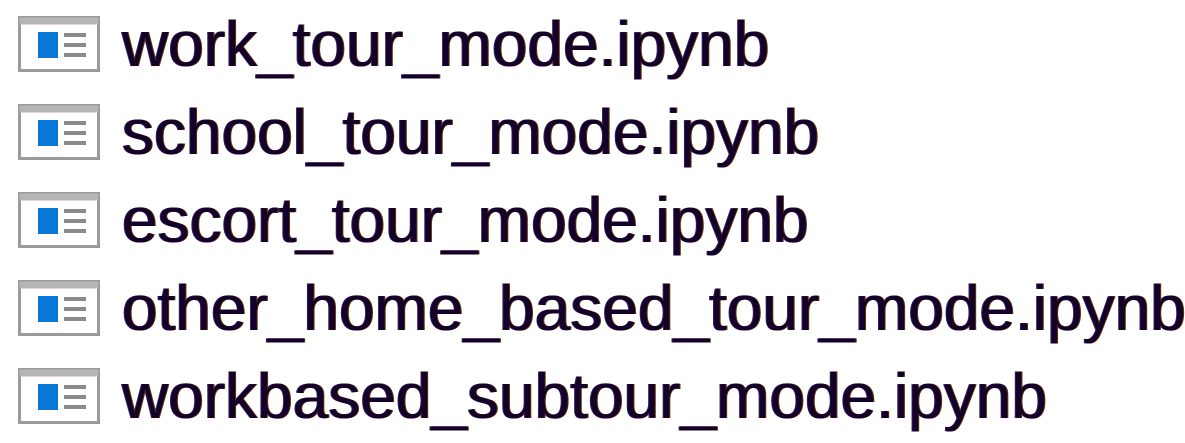  I want to click on file-name: school_tour_mode.ipynb, so click(471, 132).